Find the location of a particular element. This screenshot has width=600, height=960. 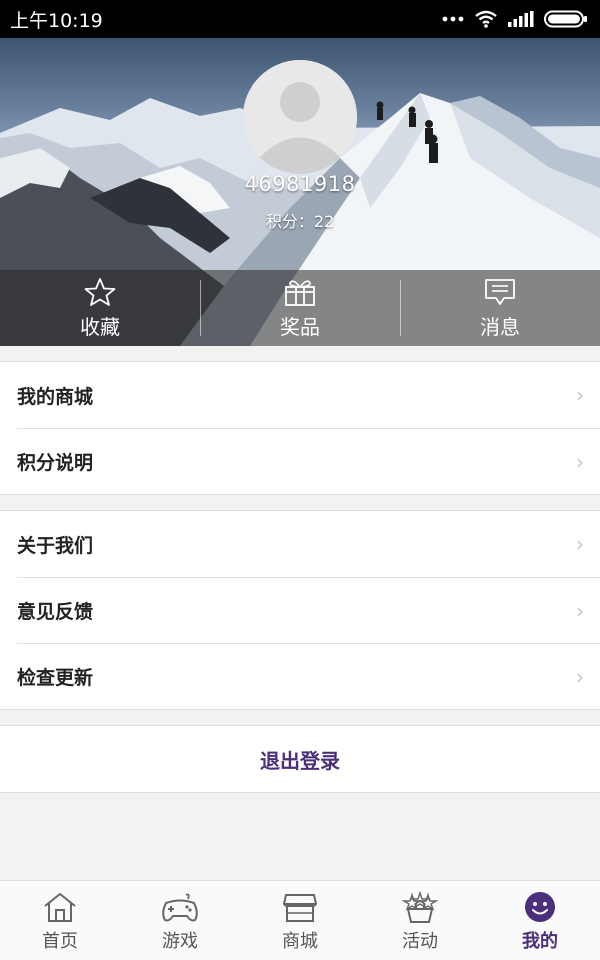

quick-actions-bar: 收藏 奖品 消息 is located at coordinates (300, 308).